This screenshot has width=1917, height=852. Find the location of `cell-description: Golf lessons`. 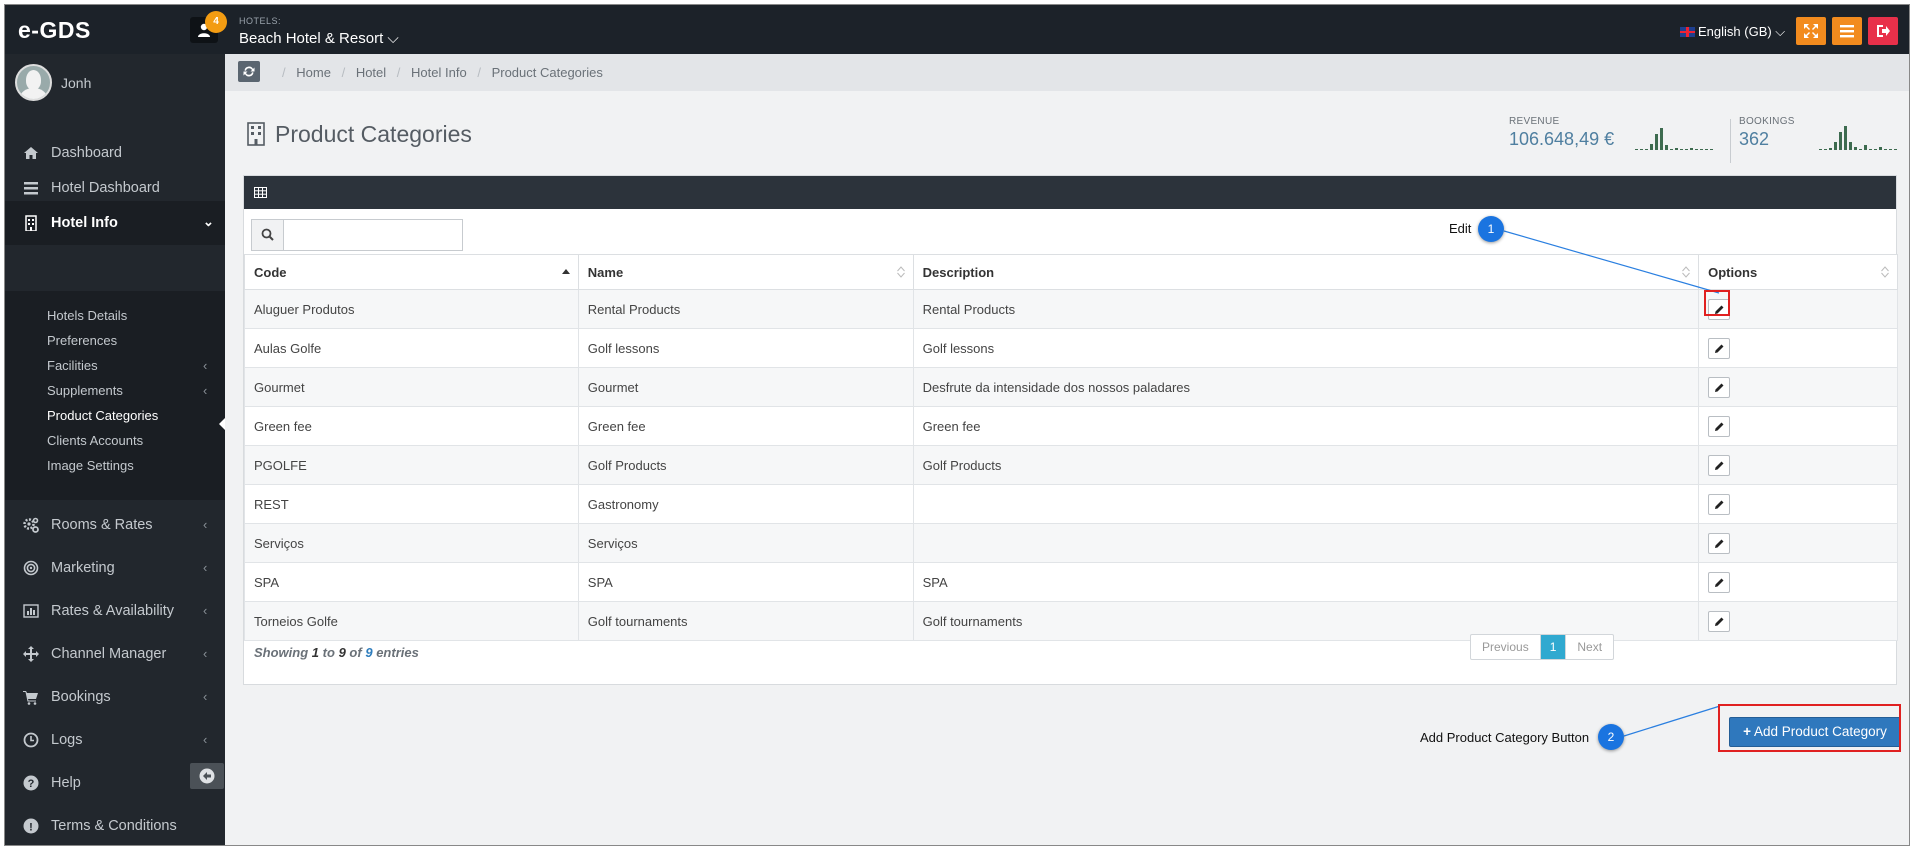

cell-description: Golf lessons is located at coordinates (1306, 348).